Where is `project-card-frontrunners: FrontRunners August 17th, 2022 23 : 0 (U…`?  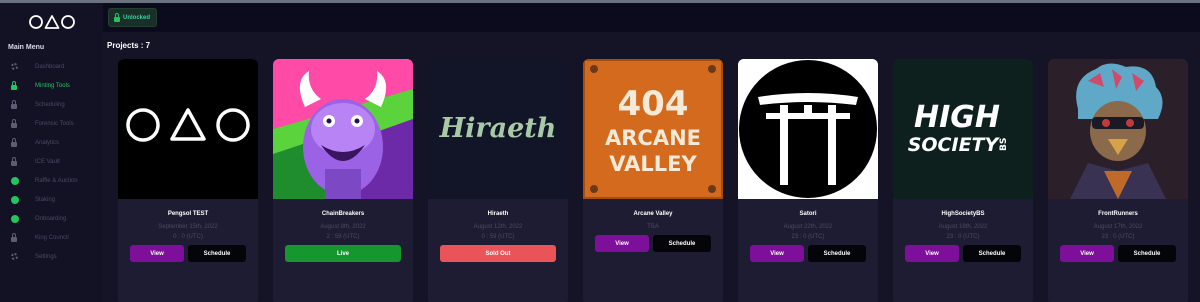 project-card-frontrunners: FrontRunners August 17th, 2022 23 : 0 (U… is located at coordinates (1118, 180).